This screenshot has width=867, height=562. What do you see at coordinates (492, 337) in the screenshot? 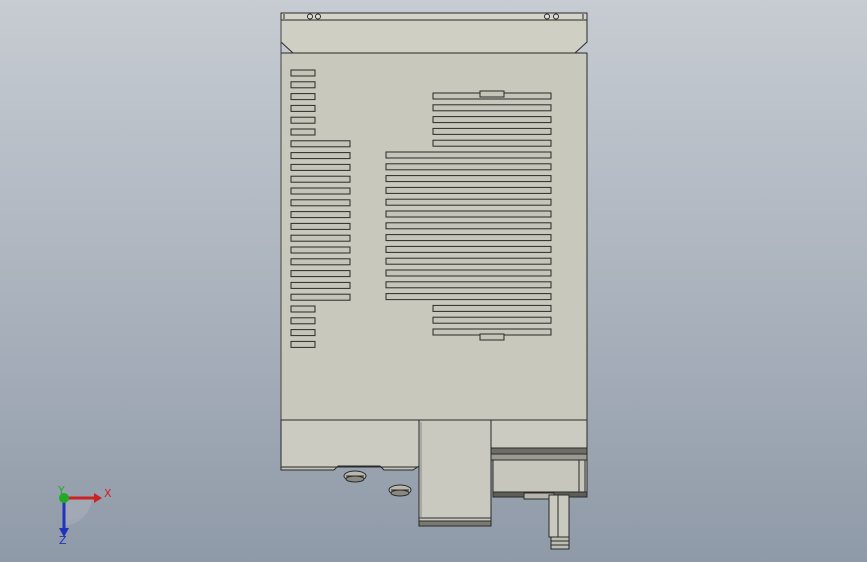
I see `vent-tab-bottom` at bounding box center [492, 337].